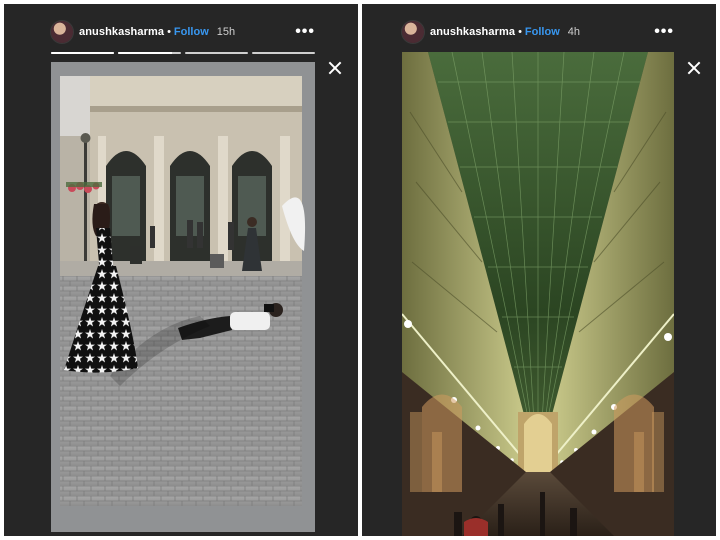 This screenshot has width=720, height=540. I want to click on post-time: 15h, so click(226, 32).